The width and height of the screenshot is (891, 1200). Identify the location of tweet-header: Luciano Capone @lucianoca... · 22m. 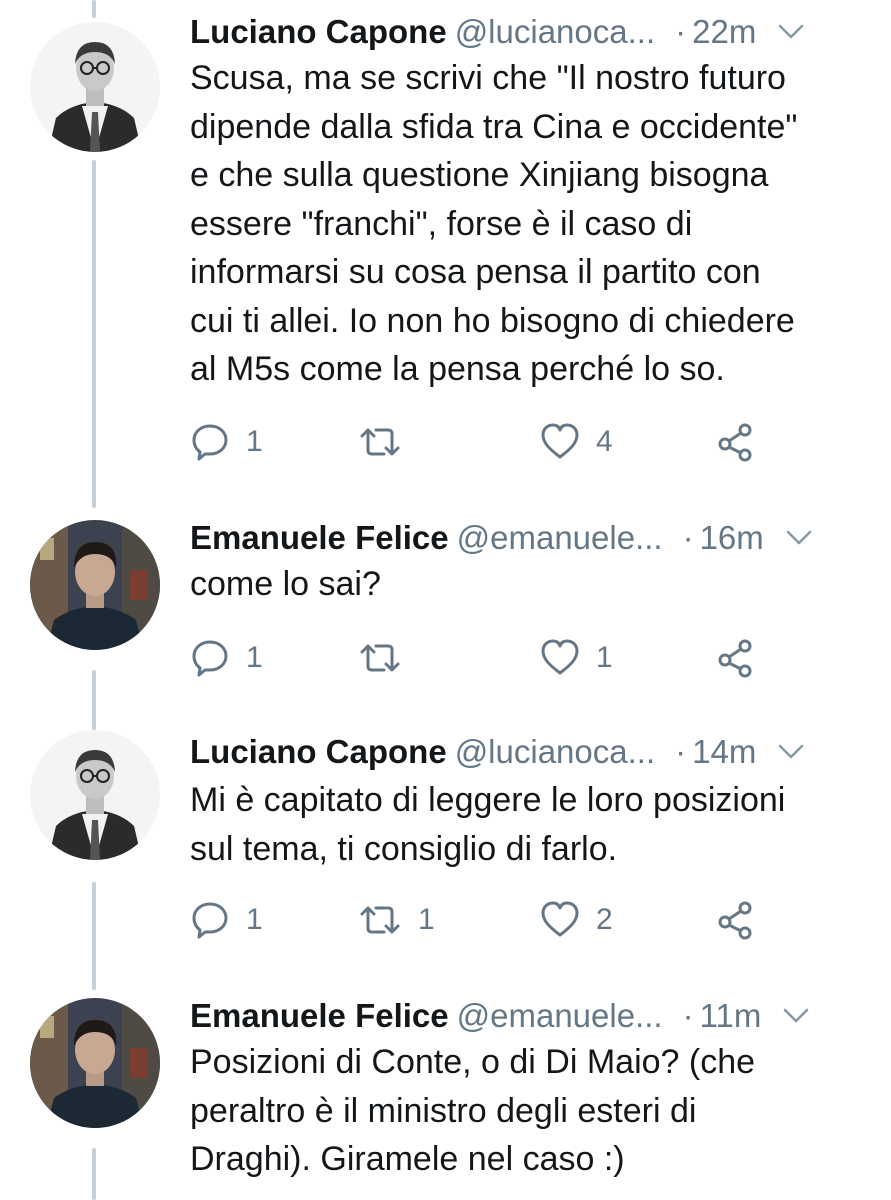
(525, 32).